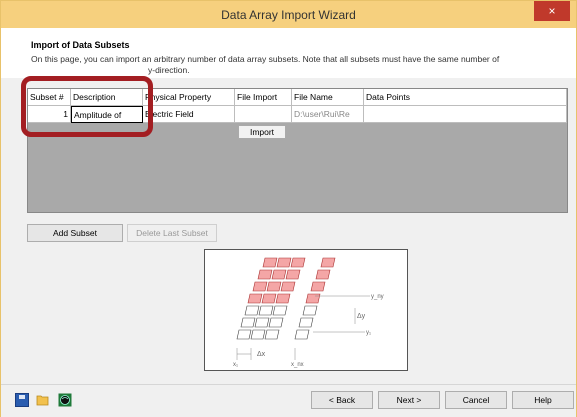 Image resolution: width=577 pixels, height=417 pixels. I want to click on column-header-physical-property: Physical Property, so click(189, 97).